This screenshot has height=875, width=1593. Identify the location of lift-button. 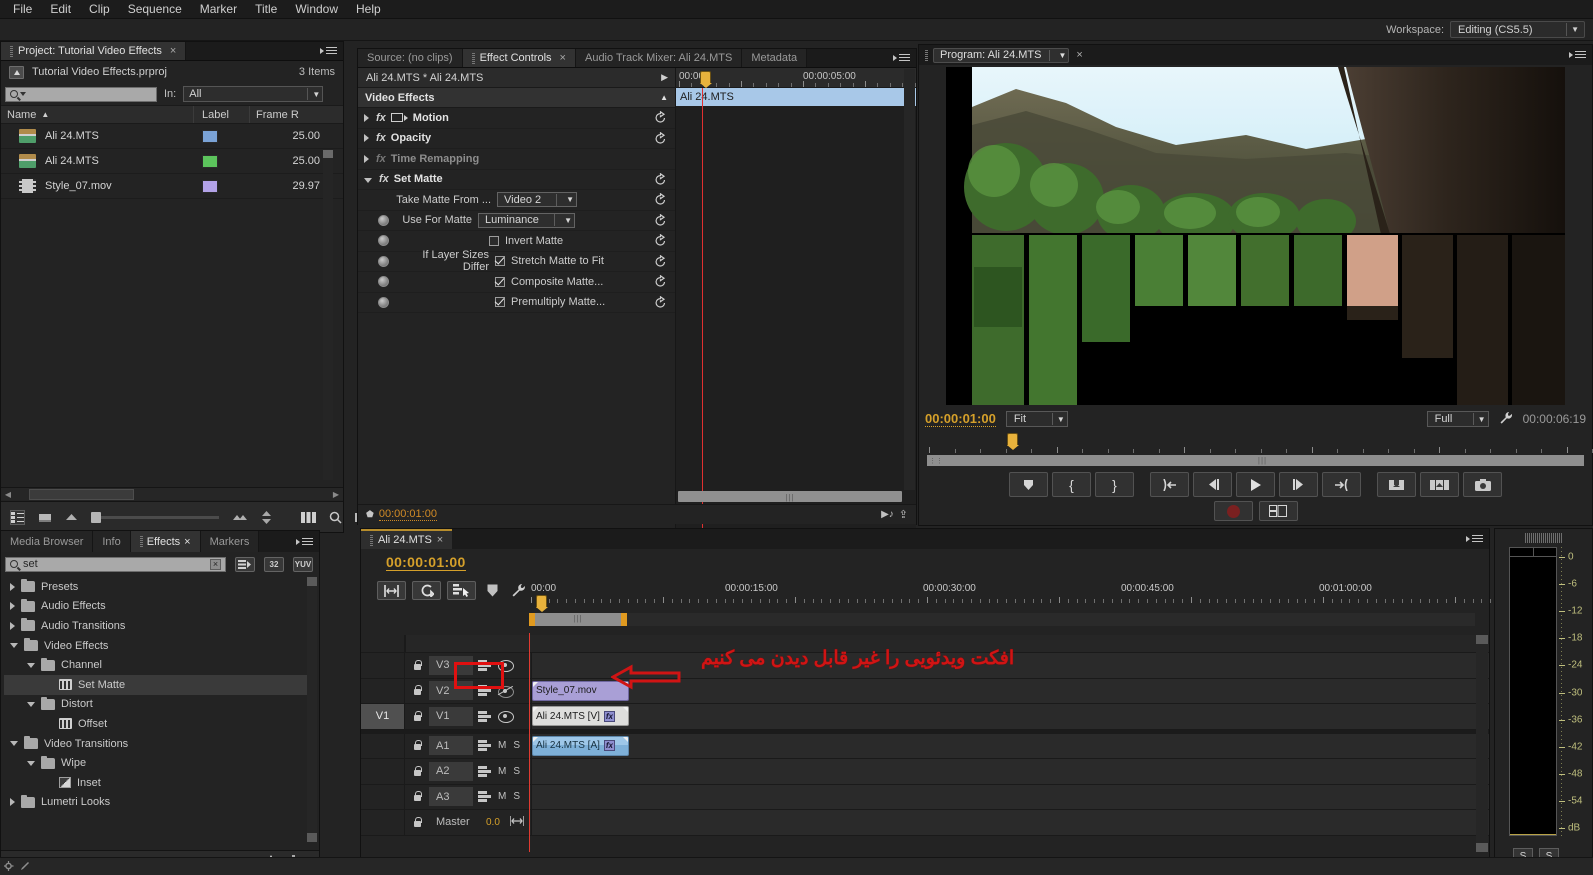
(1396, 484).